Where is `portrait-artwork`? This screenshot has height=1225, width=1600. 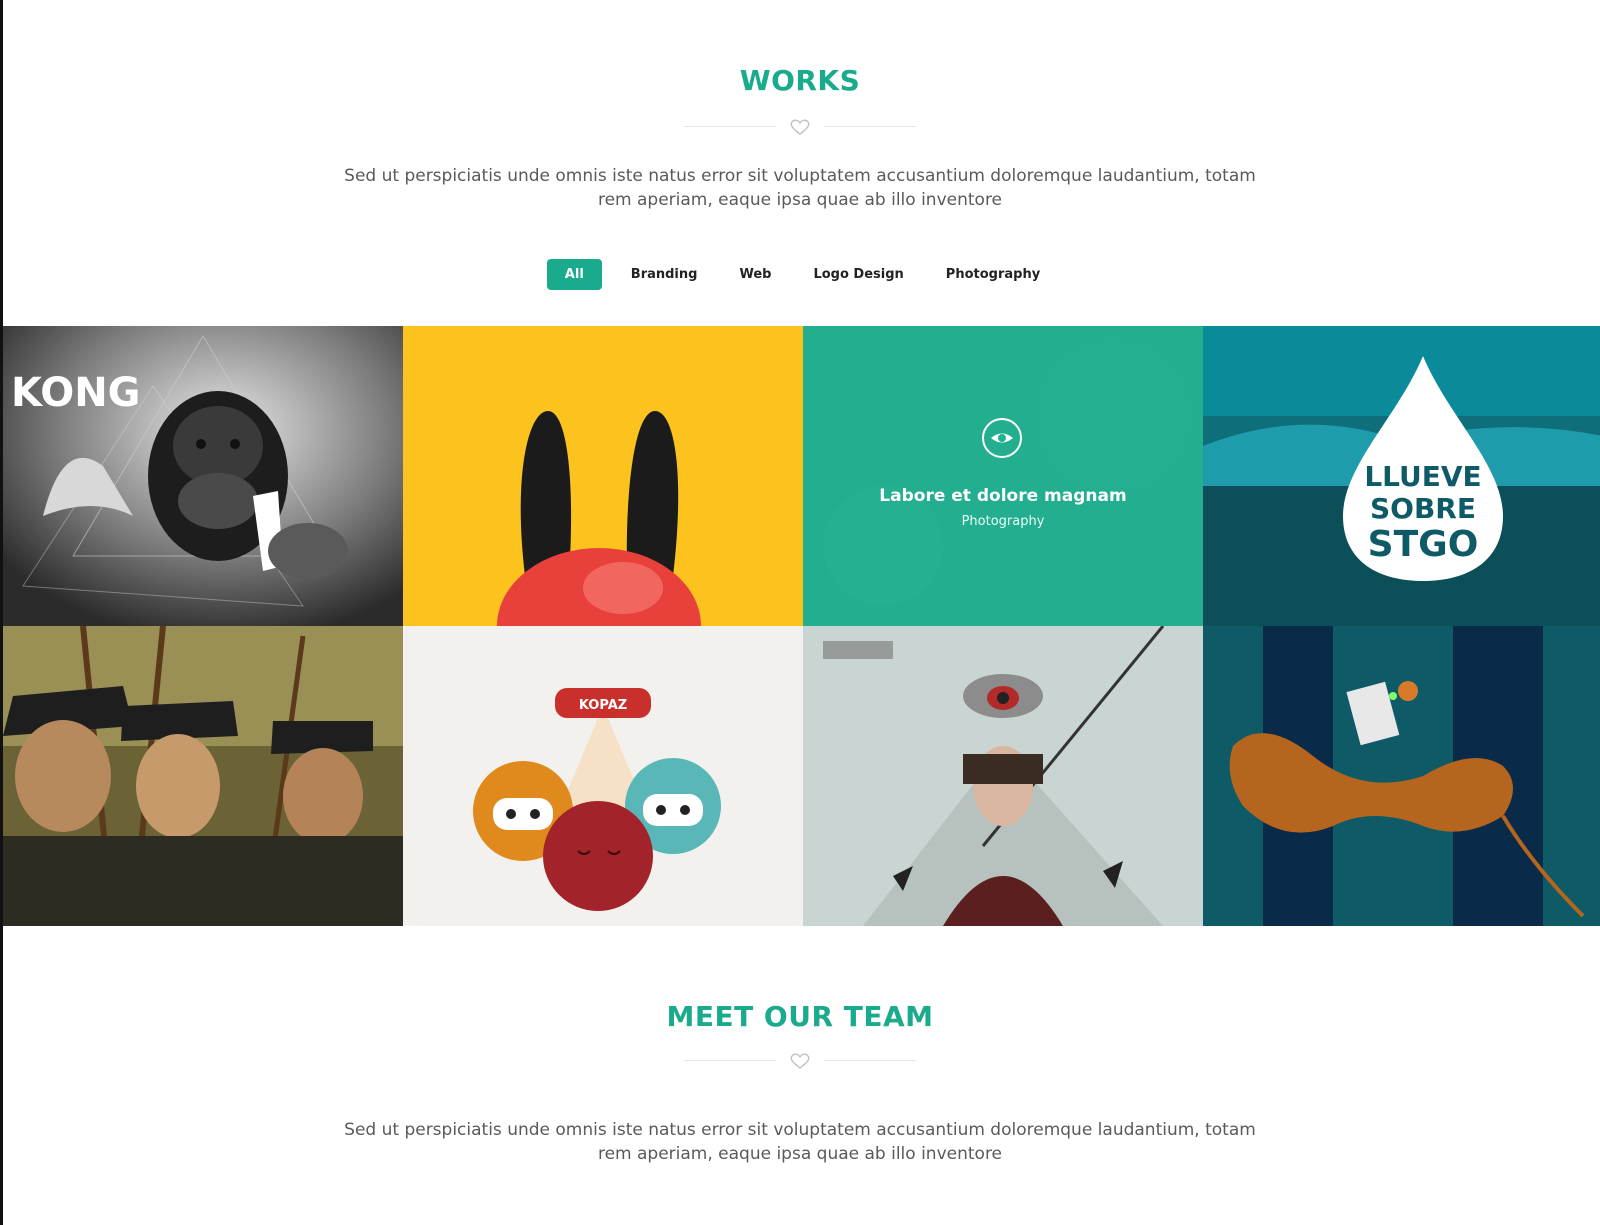 portrait-artwork is located at coordinates (1003, 776).